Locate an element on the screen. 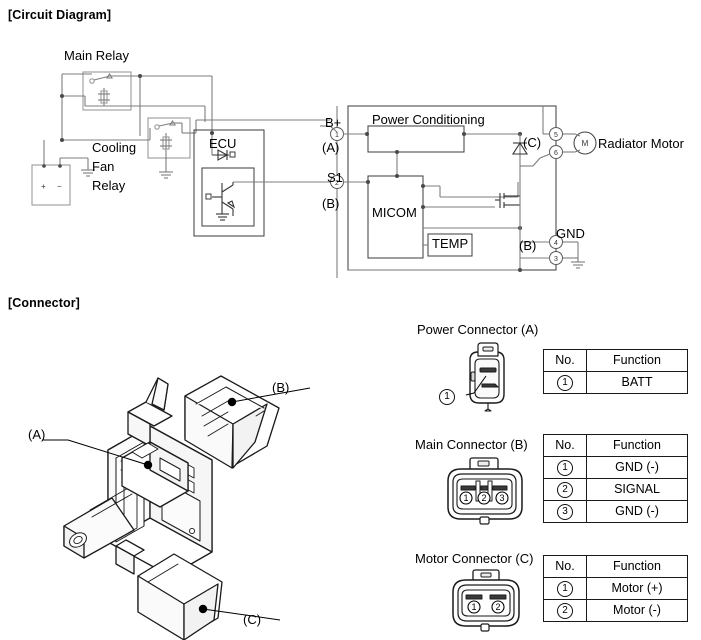 The image size is (701, 640). cell-no: 3 is located at coordinates (565, 511).